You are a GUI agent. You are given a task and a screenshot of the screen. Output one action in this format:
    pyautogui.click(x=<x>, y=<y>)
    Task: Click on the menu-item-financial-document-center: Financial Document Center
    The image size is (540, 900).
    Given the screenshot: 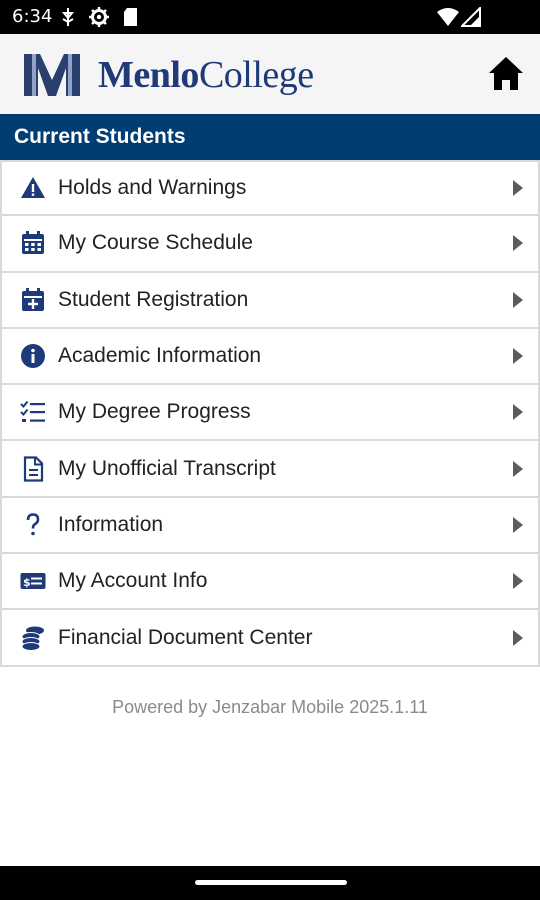 What is the action you would take?
    pyautogui.click(x=270, y=638)
    